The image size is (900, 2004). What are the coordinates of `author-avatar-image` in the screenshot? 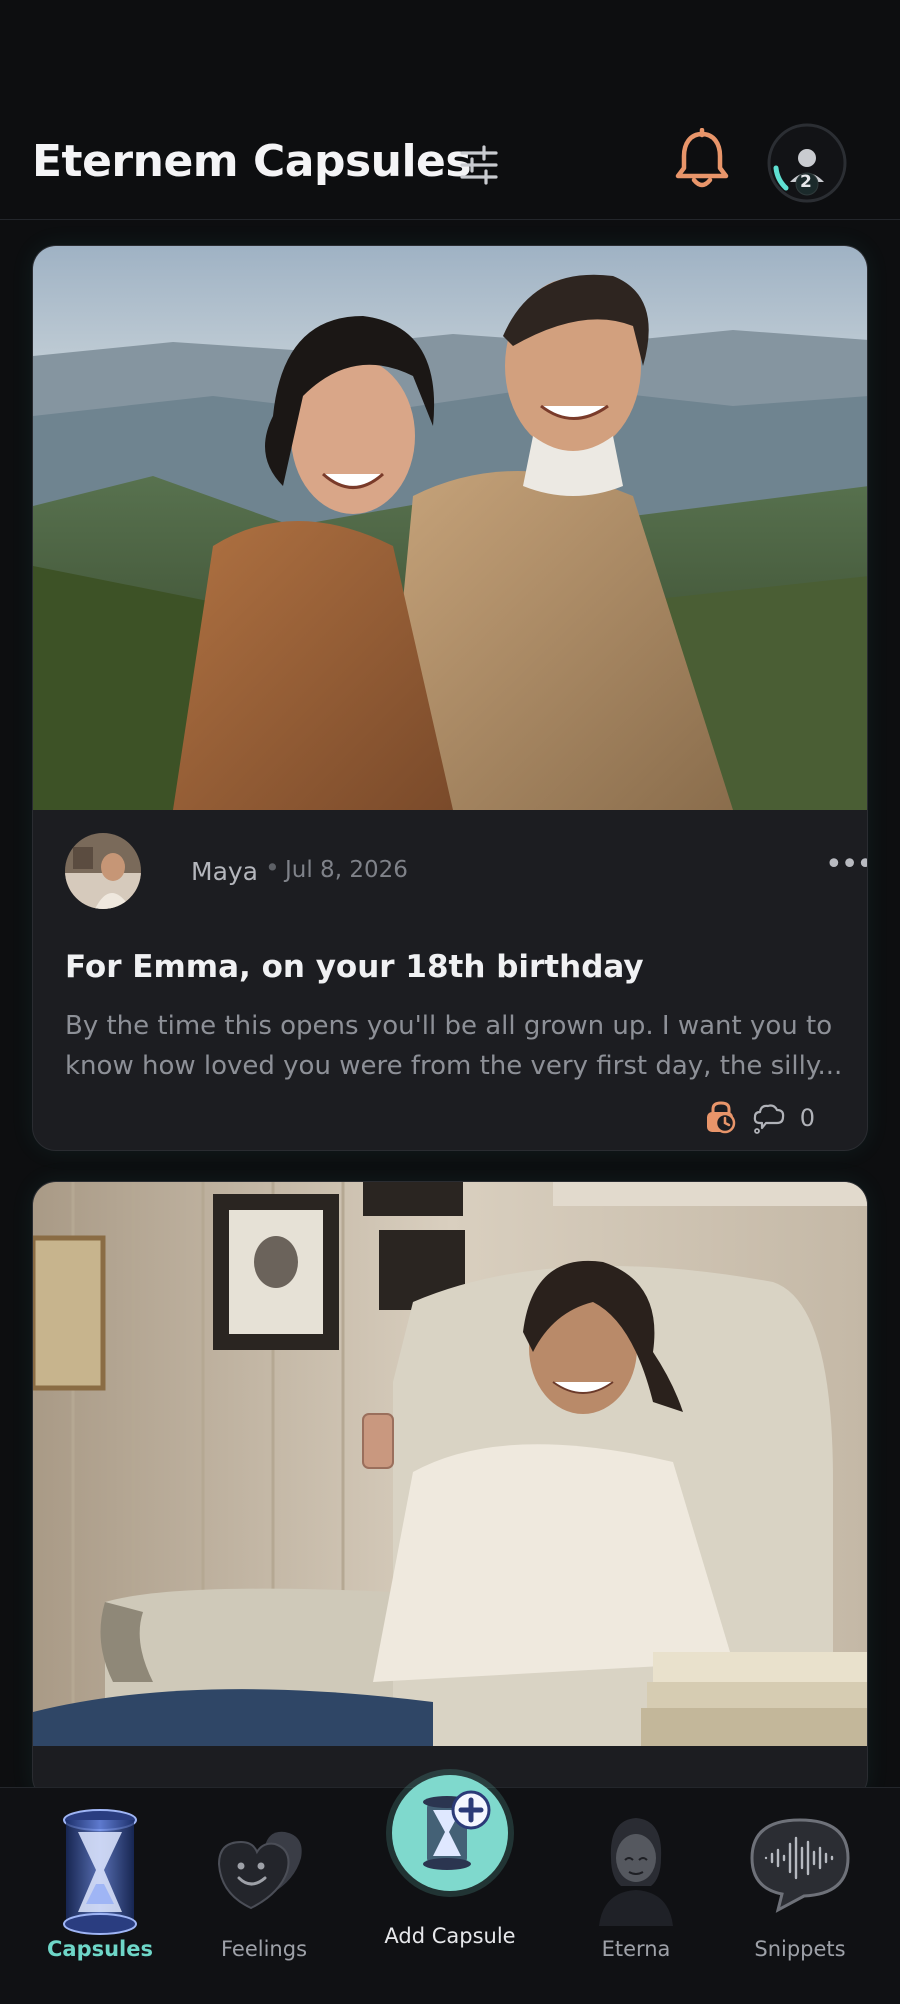 It's located at (103, 871).